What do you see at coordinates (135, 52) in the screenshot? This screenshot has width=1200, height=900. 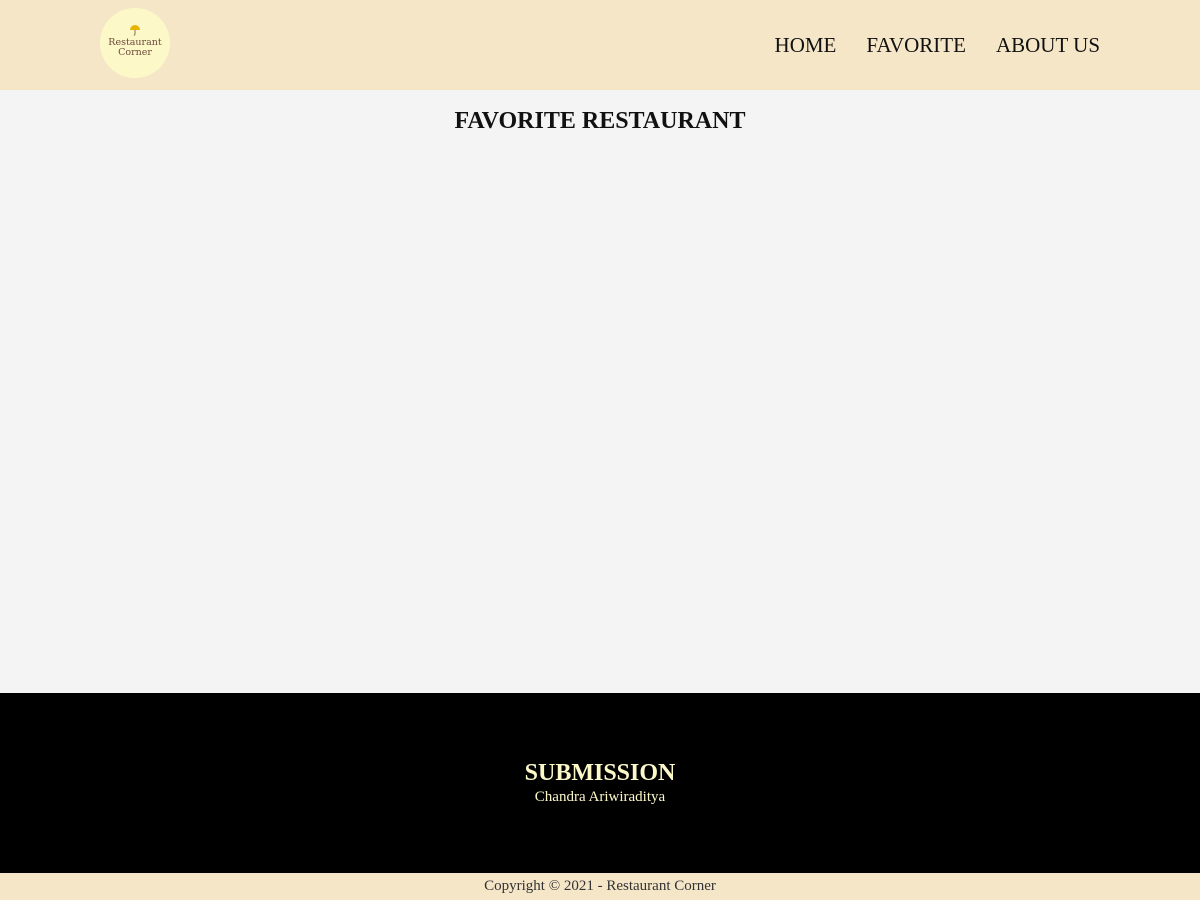 I see `logo-line-2: Corner` at bounding box center [135, 52].